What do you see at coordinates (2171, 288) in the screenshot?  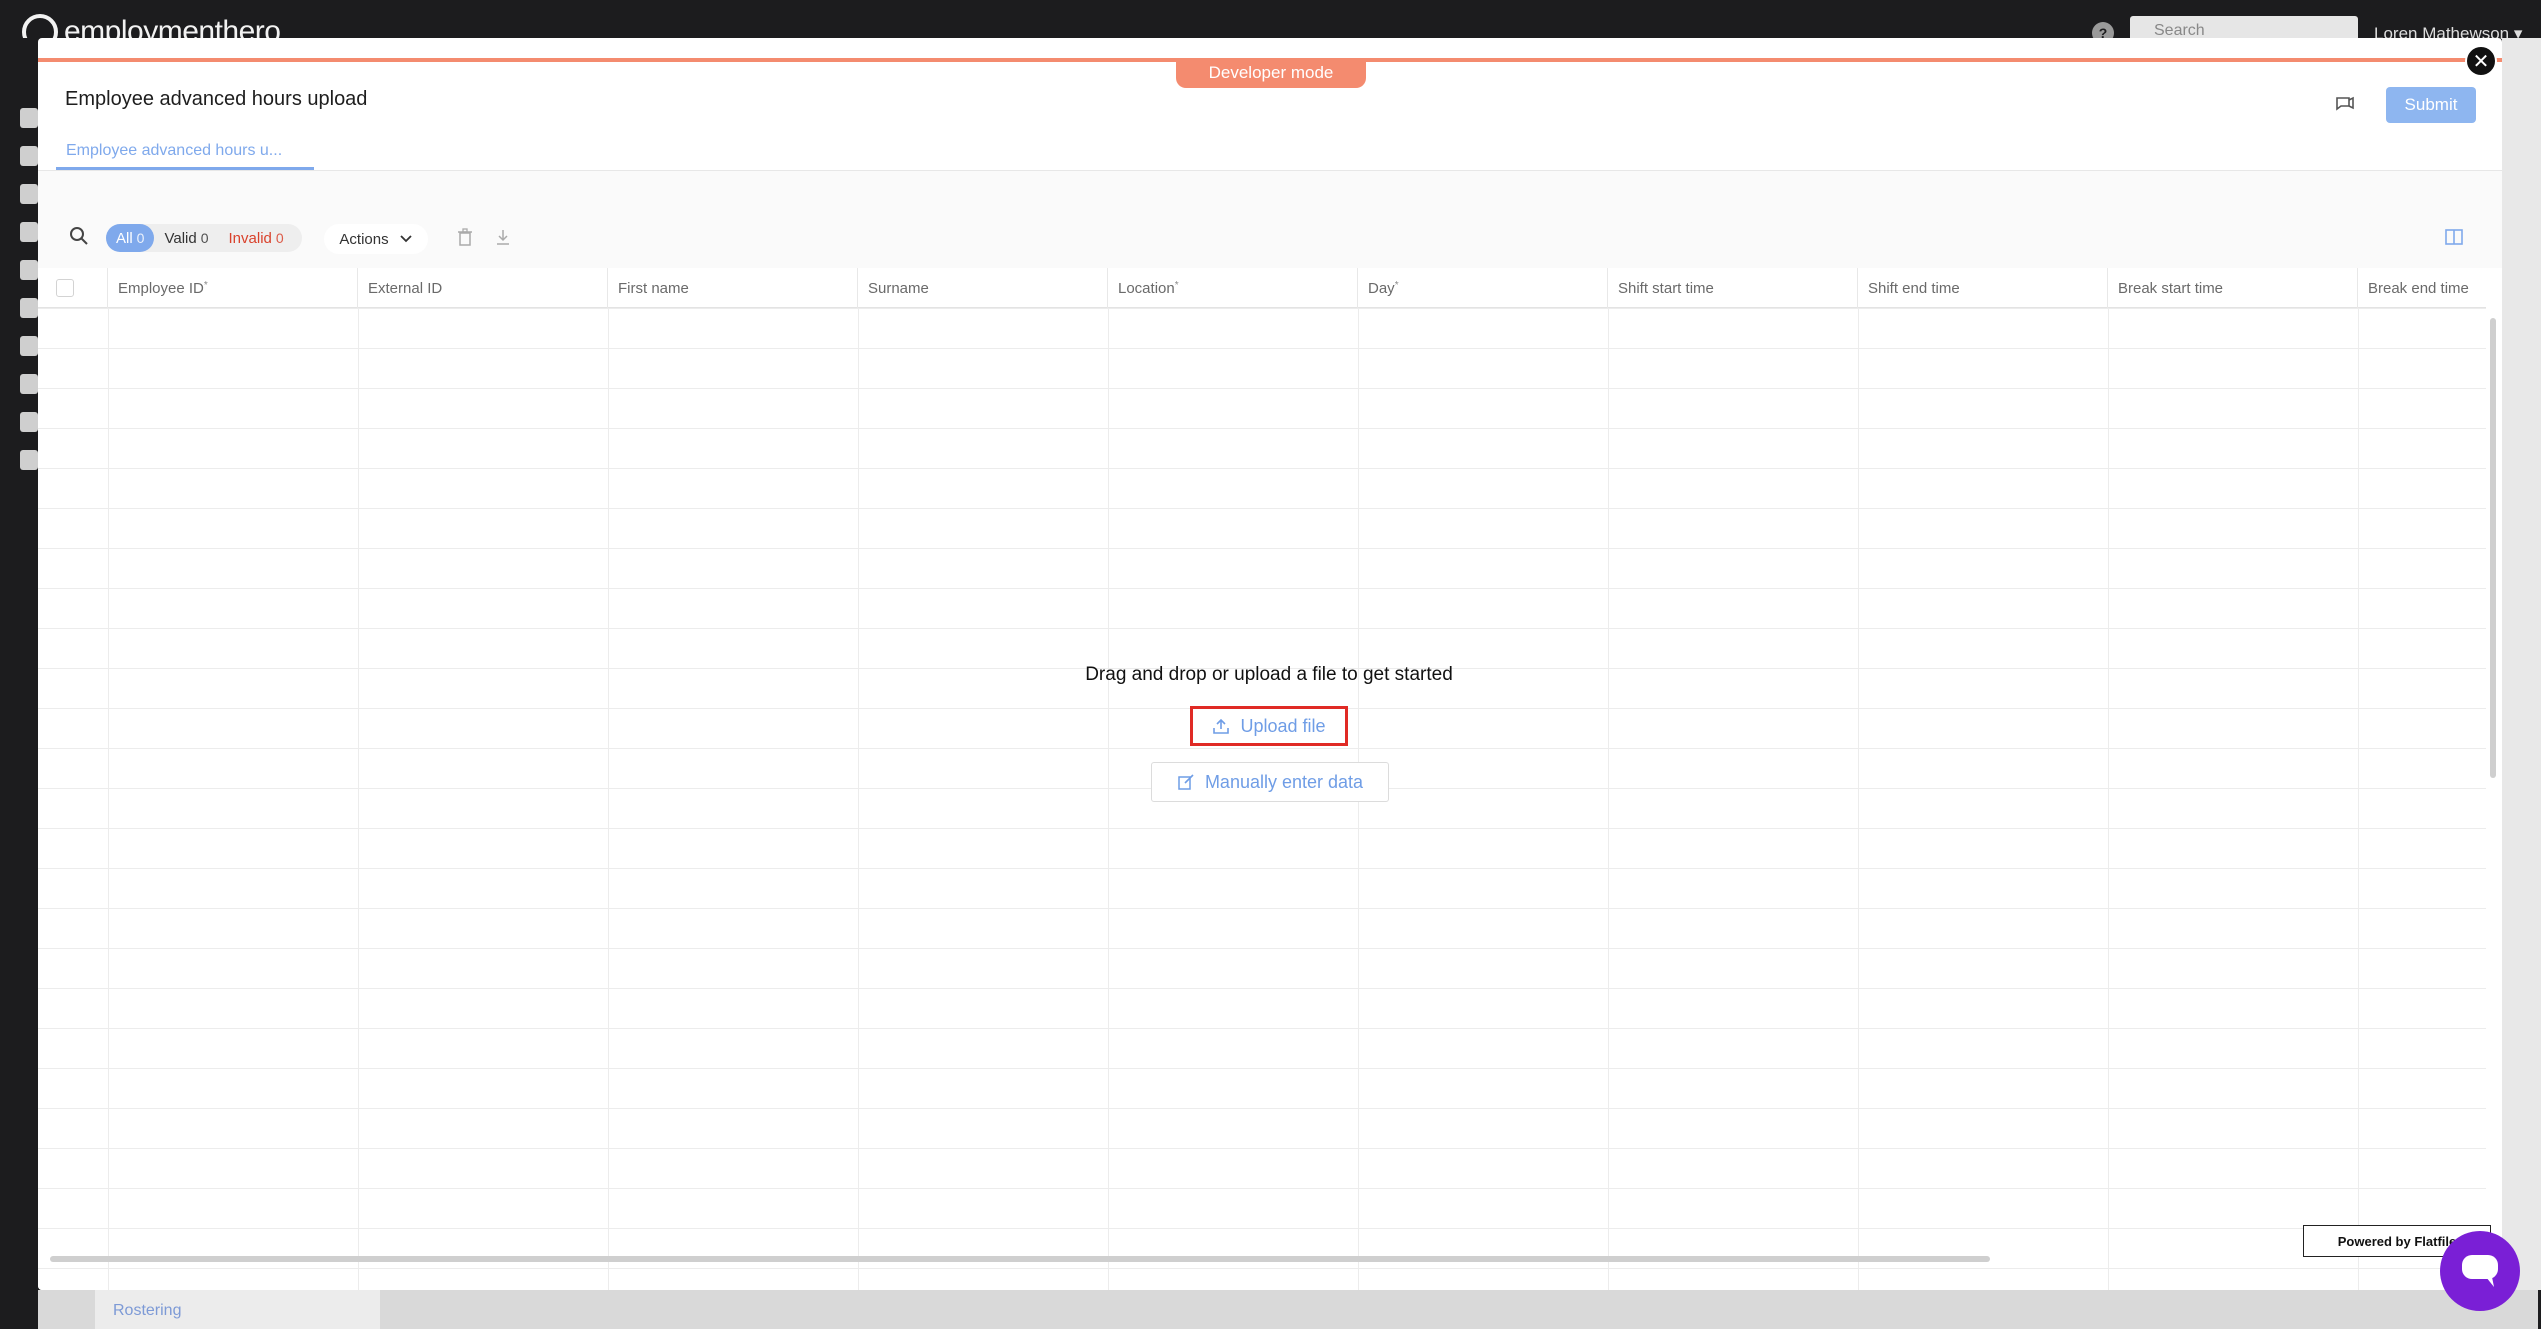 I see `column-header-label: Break start time` at bounding box center [2171, 288].